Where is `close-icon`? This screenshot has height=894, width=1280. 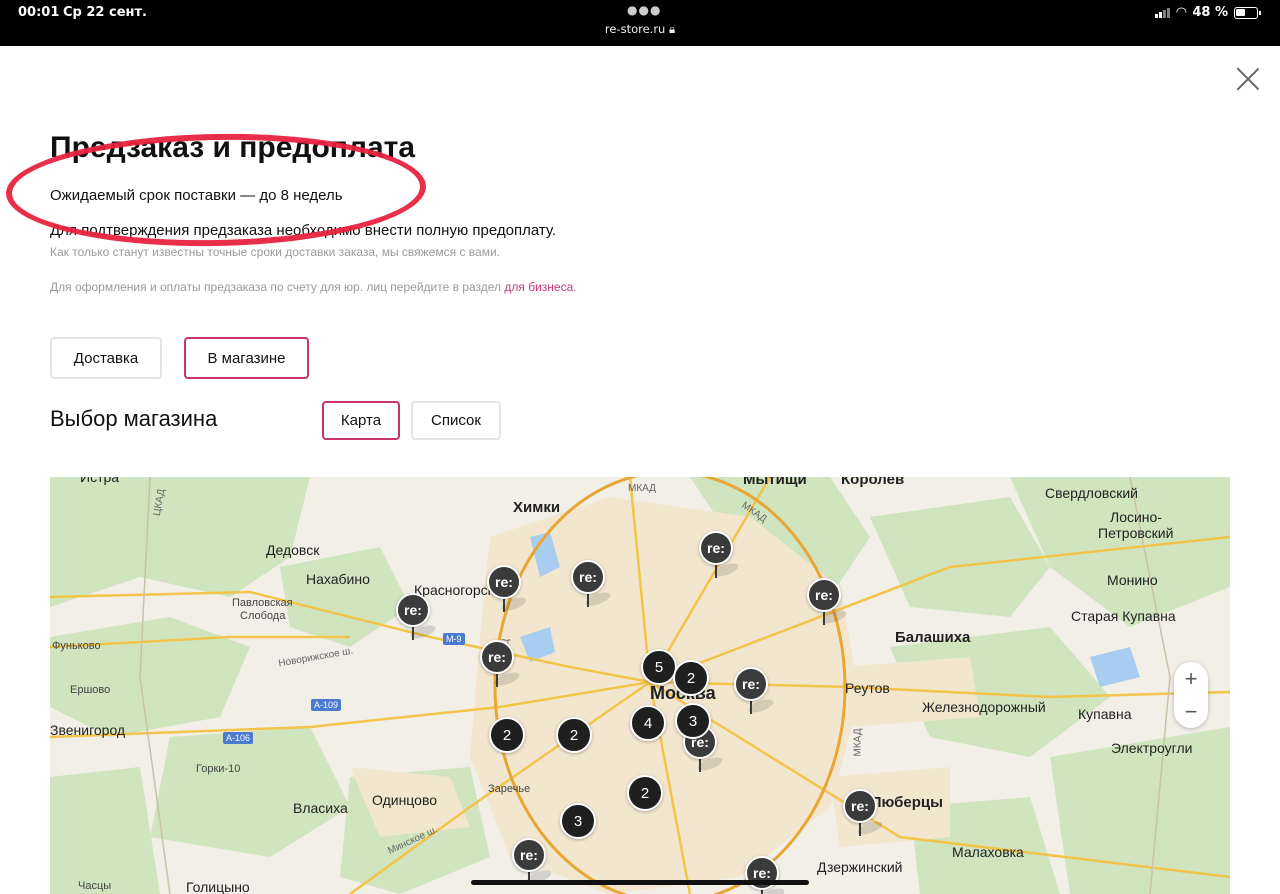 close-icon is located at coordinates (1248, 79).